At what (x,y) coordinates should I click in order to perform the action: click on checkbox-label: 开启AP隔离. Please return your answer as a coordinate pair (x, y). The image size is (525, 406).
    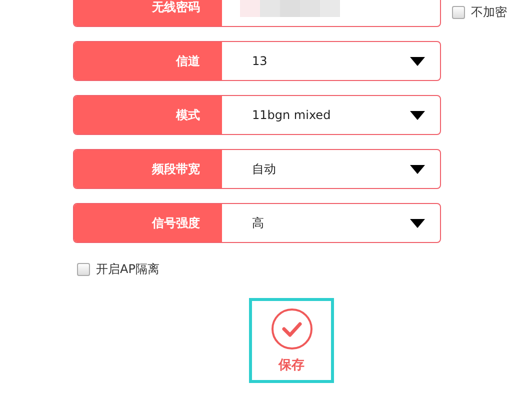
    Looking at the image, I should click on (128, 269).